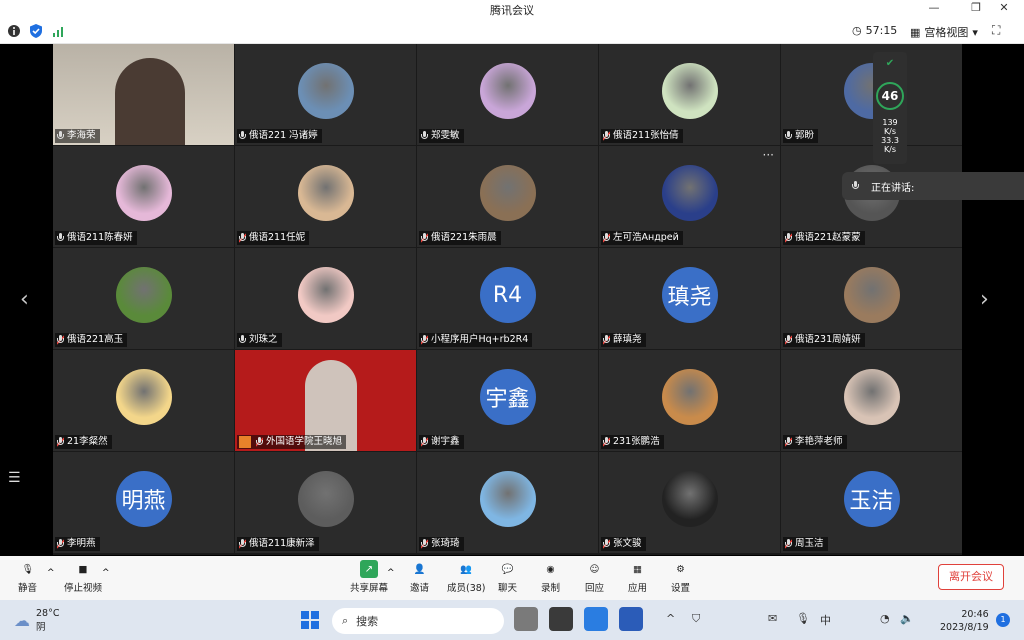 The image size is (1024, 640). What do you see at coordinates (825, 620) in the screenshot?
I see `ime-indicator: 中` at bounding box center [825, 620].